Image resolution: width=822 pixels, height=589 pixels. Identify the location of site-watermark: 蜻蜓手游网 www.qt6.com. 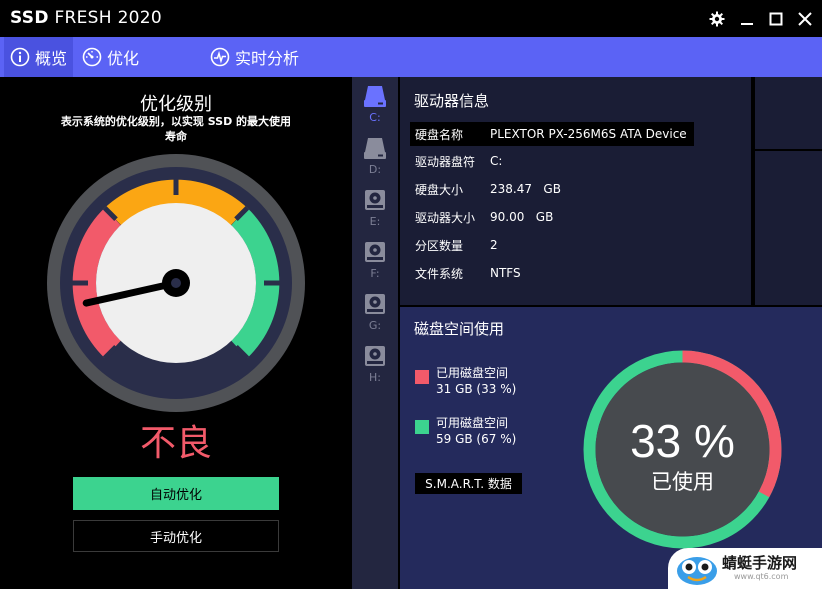
(745, 568).